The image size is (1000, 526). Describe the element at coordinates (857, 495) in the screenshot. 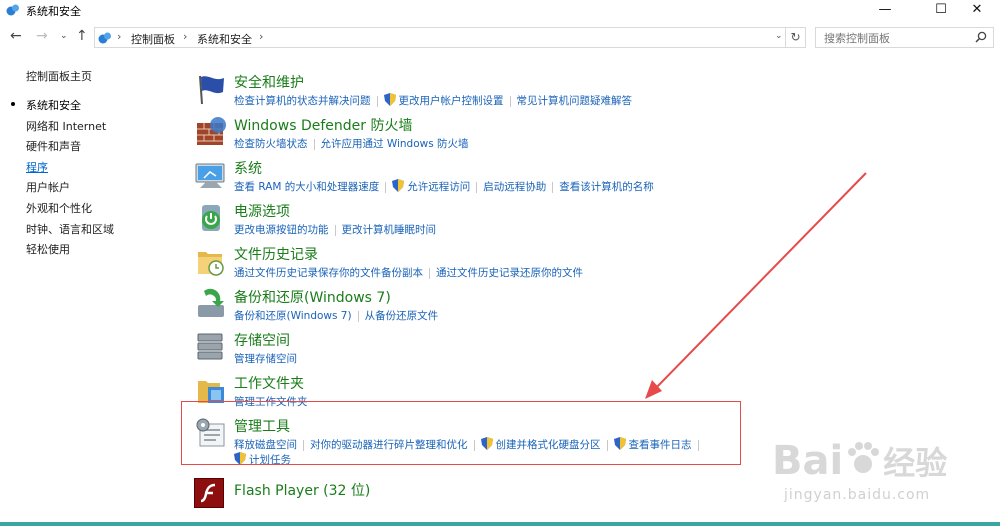

I see `watermark-url: jingyan.baidu.com` at that location.